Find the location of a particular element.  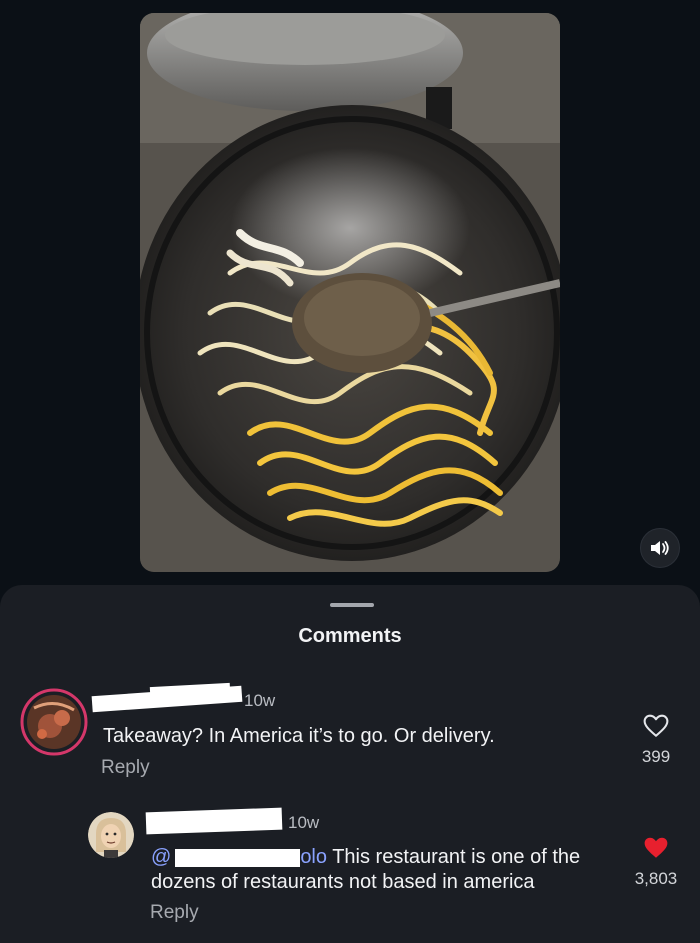

heart-filled-icon is located at coordinates (656, 847).